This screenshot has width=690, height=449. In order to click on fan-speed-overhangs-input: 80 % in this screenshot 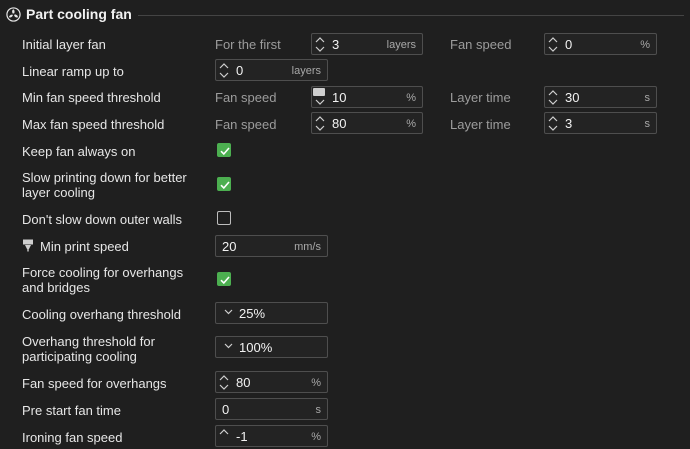, I will do `click(271, 382)`.